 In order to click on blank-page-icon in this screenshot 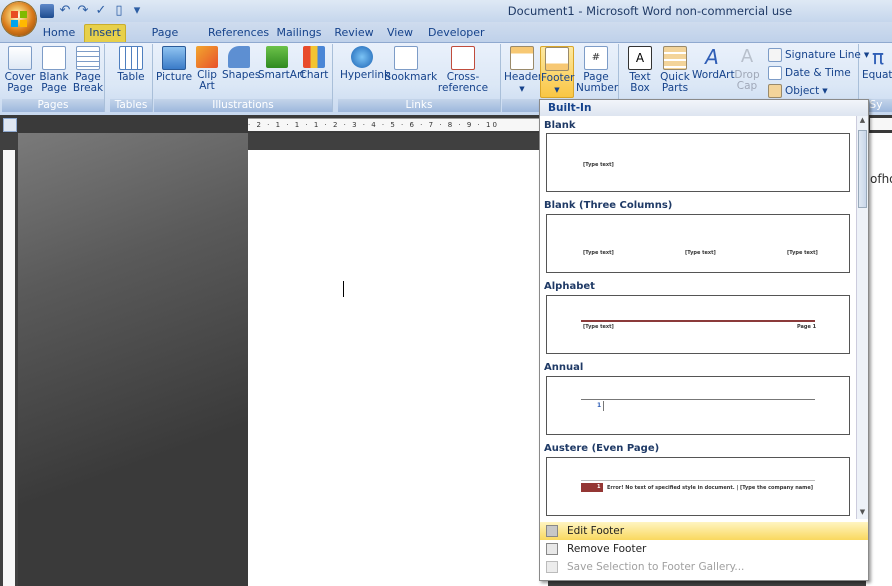, I will do `click(54, 58)`.